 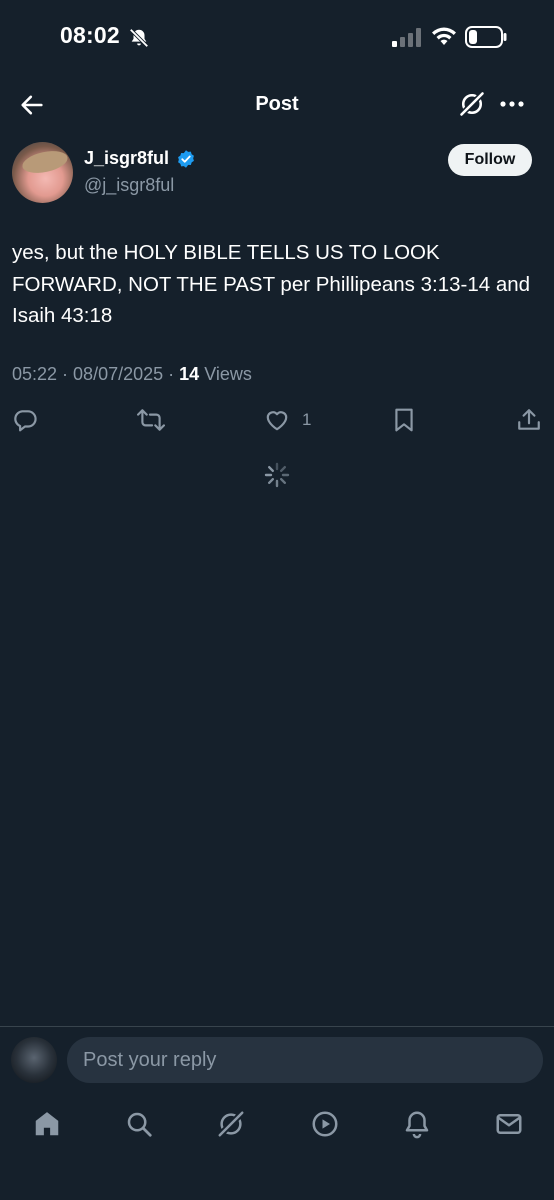 What do you see at coordinates (25, 420) in the screenshot?
I see `reply-icon` at bounding box center [25, 420].